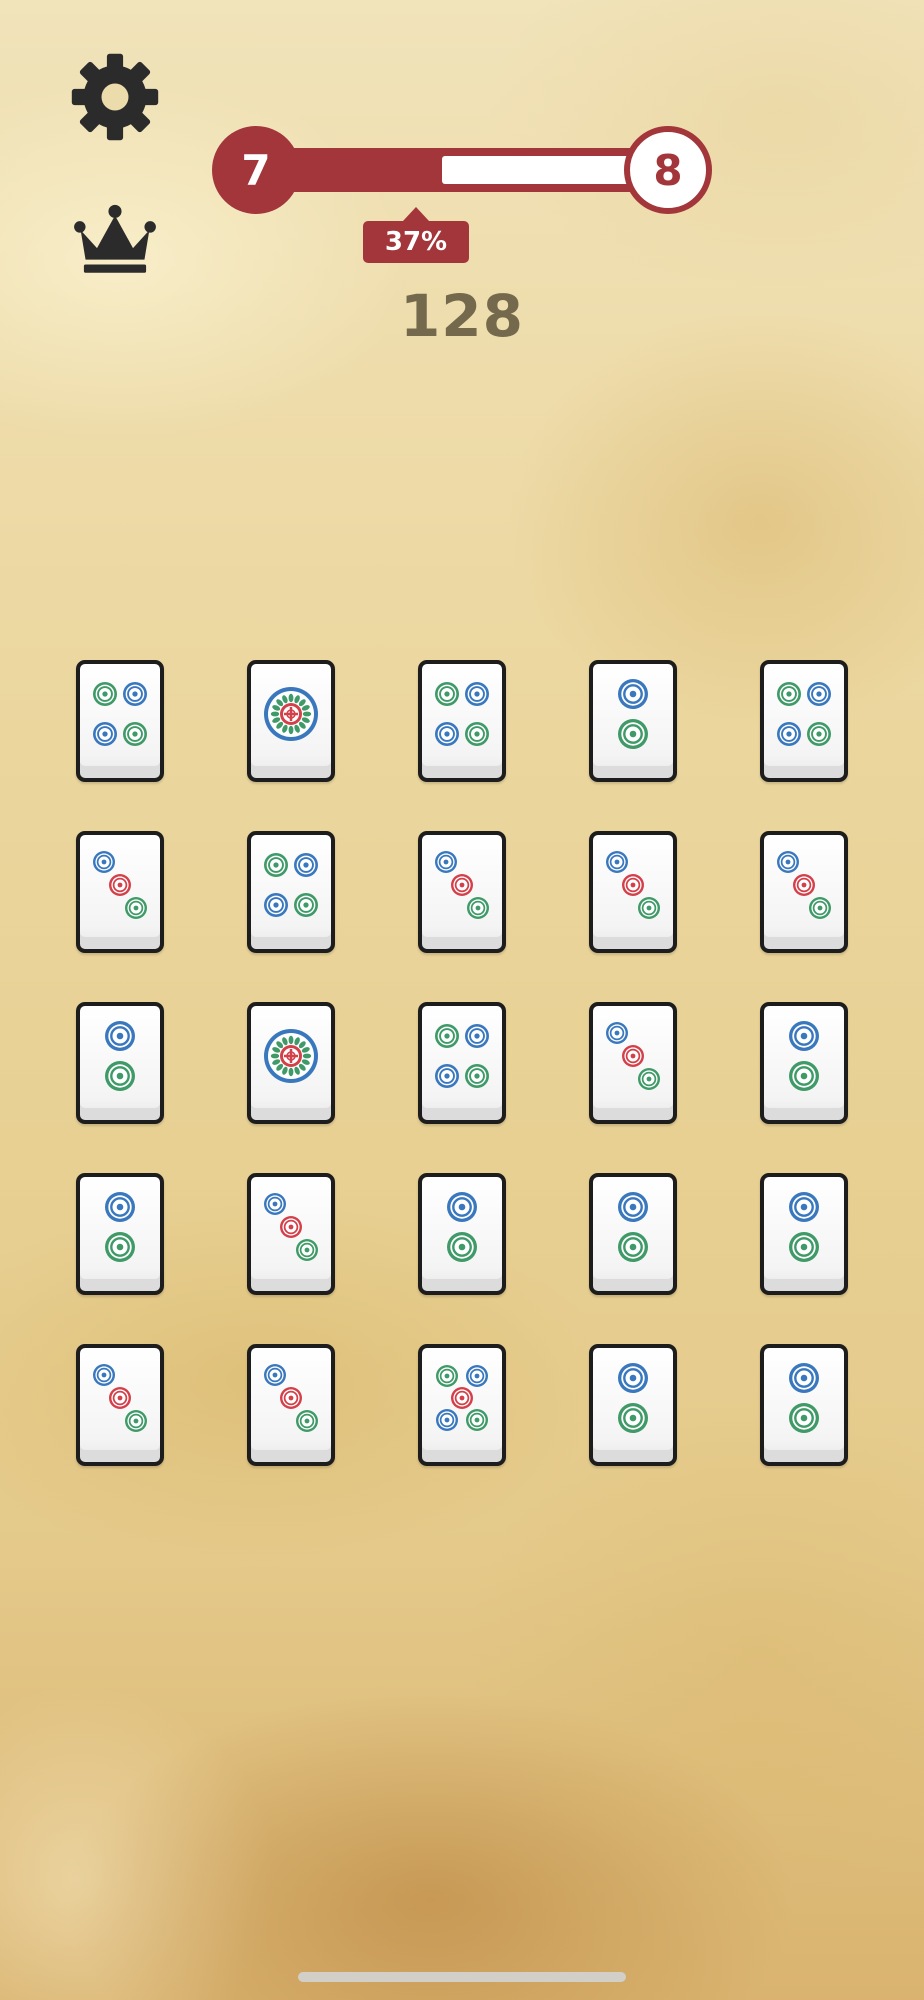 The height and width of the screenshot is (2000, 924). Describe the element at coordinates (416, 242) in the screenshot. I see `progress-percent-label: 37%` at that location.